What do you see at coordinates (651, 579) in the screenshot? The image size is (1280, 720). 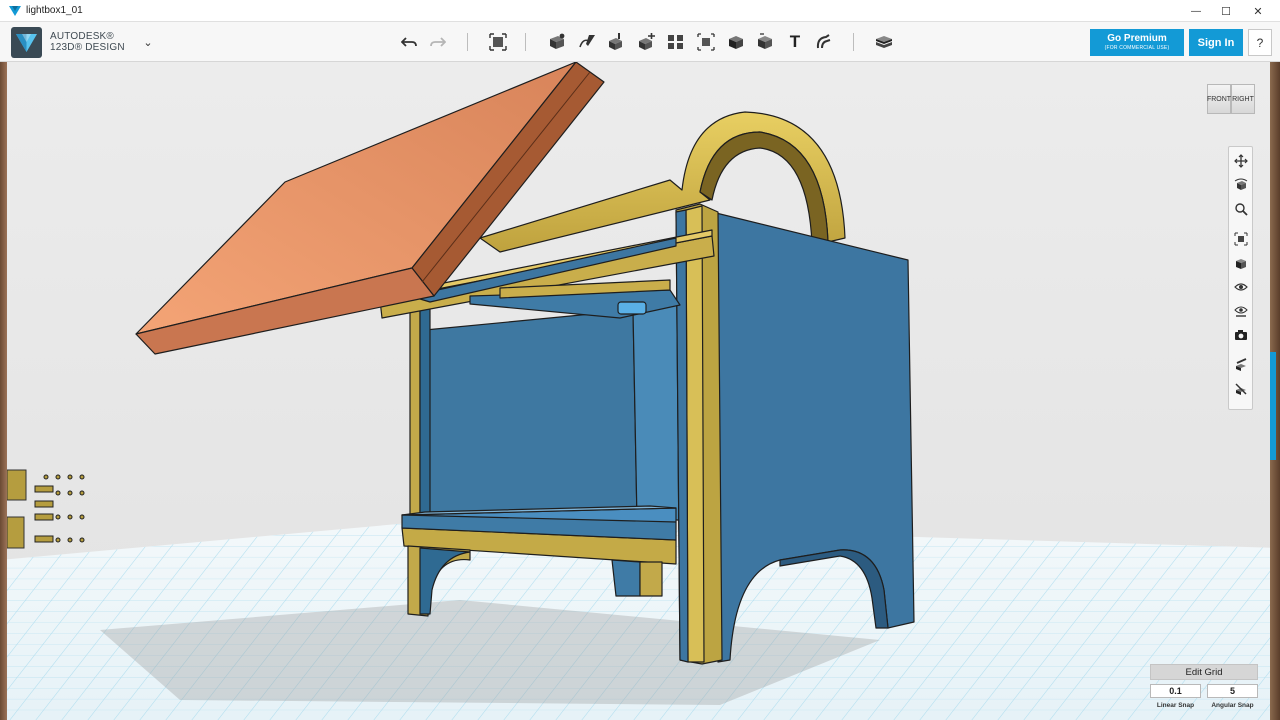 I see `middle-back-leg-gold` at bounding box center [651, 579].